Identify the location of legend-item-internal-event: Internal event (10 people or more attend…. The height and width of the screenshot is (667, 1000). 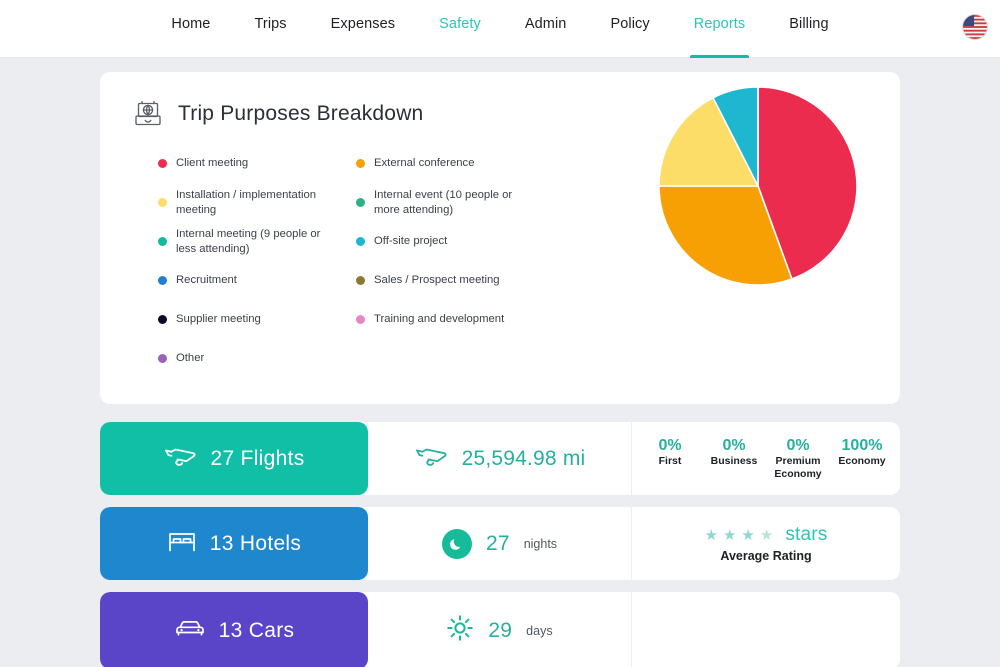
(447, 202).